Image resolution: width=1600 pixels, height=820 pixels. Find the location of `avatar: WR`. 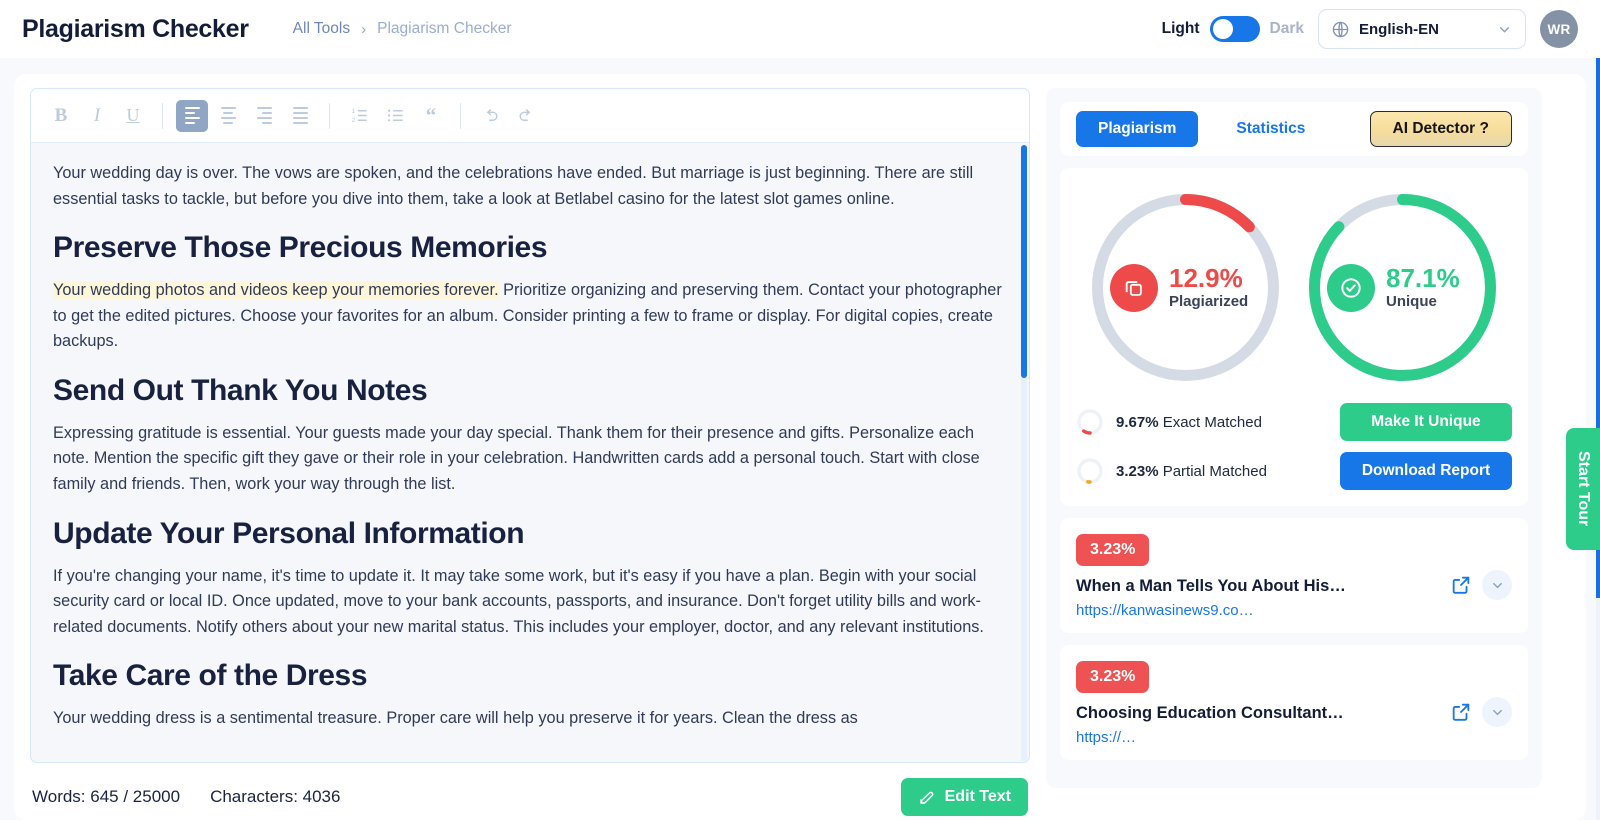

avatar: WR is located at coordinates (1559, 29).